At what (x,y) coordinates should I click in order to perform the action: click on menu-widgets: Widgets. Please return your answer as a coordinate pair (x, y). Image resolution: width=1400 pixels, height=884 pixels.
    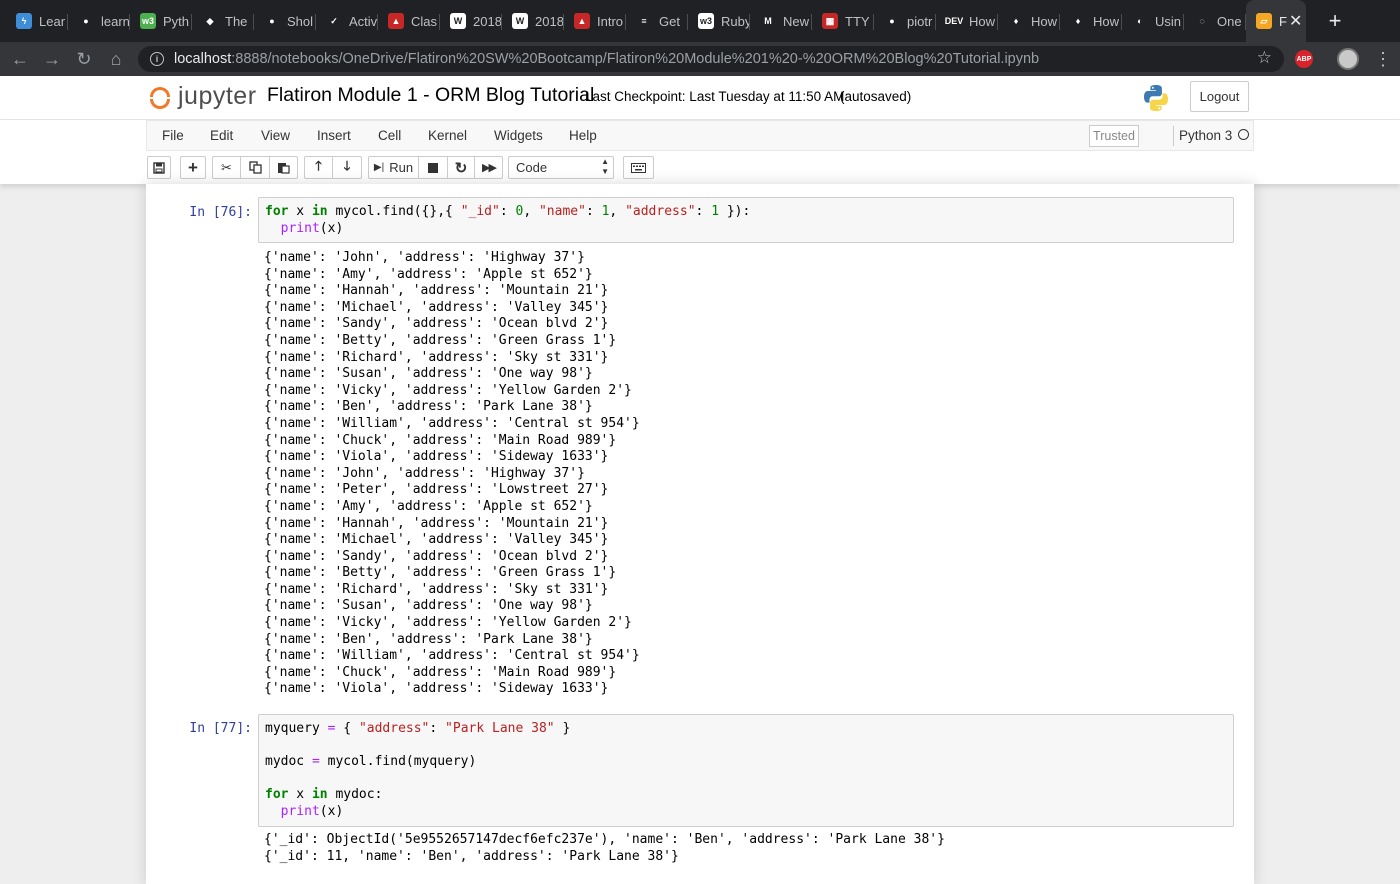
    Looking at the image, I should click on (518, 135).